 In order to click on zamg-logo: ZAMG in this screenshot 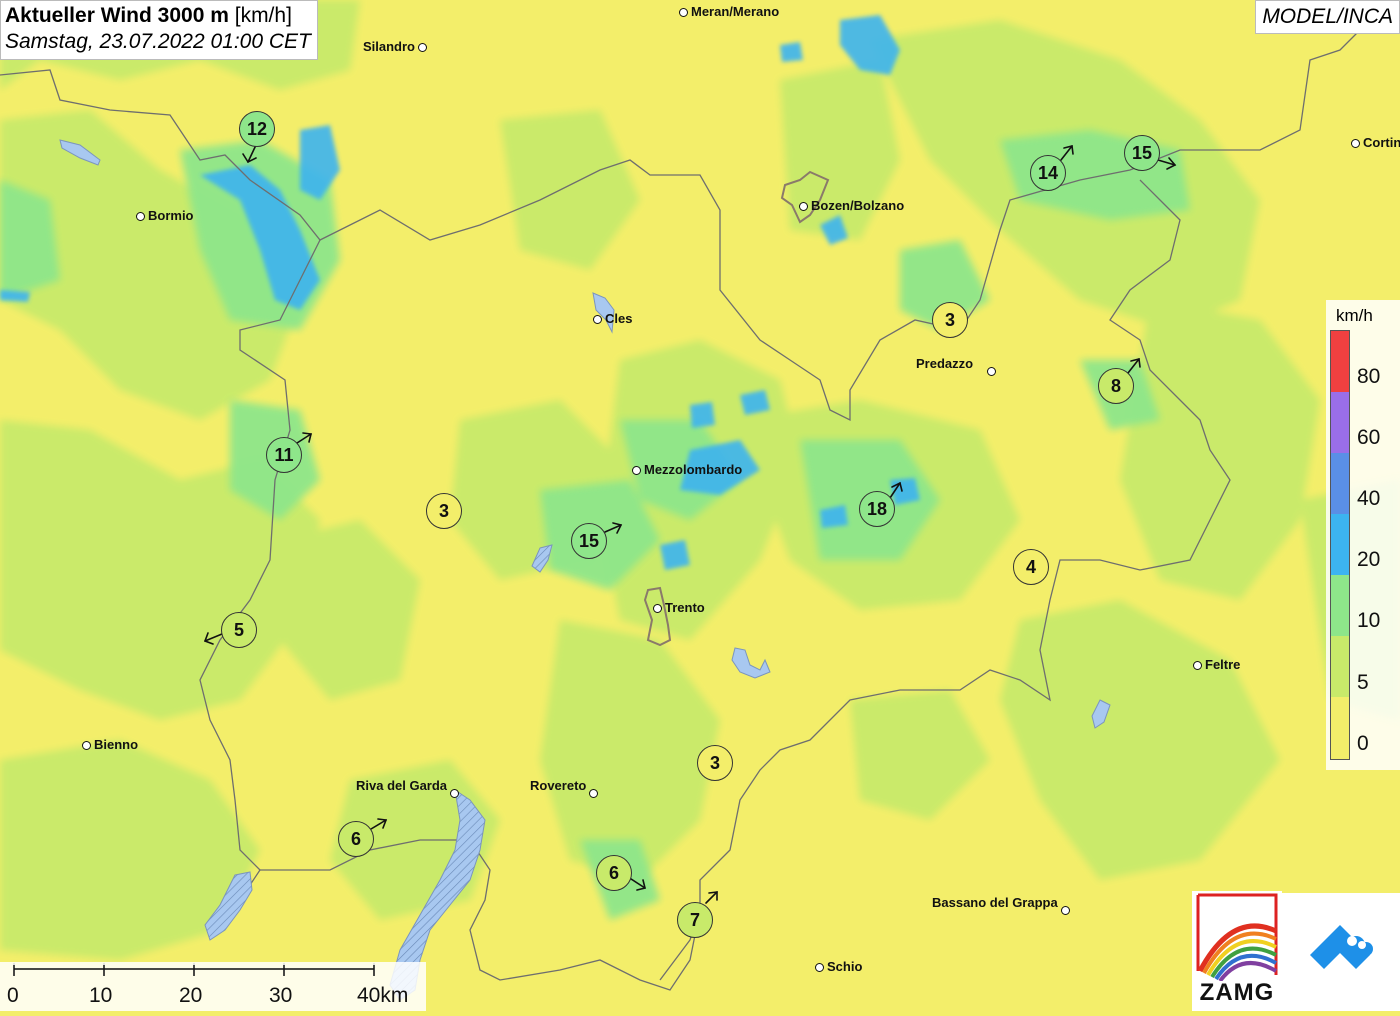, I will do `click(1237, 951)`.